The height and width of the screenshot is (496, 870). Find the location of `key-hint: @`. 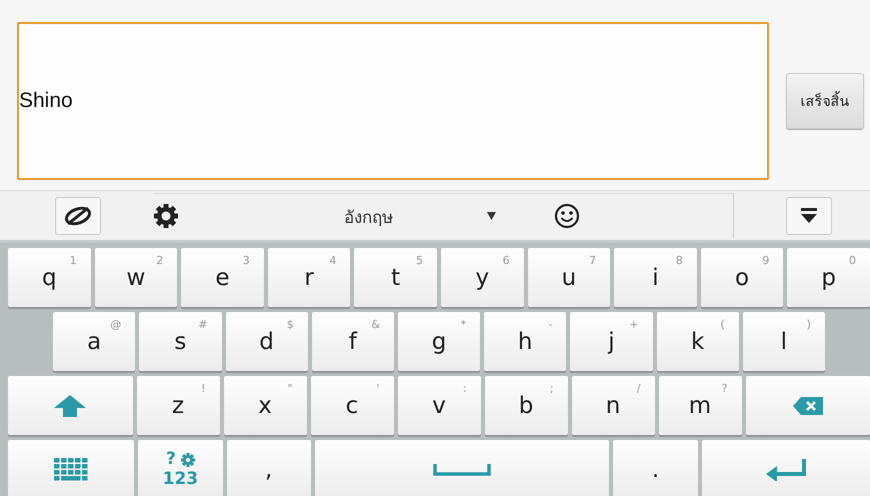

key-hint: @ is located at coordinates (116, 324).